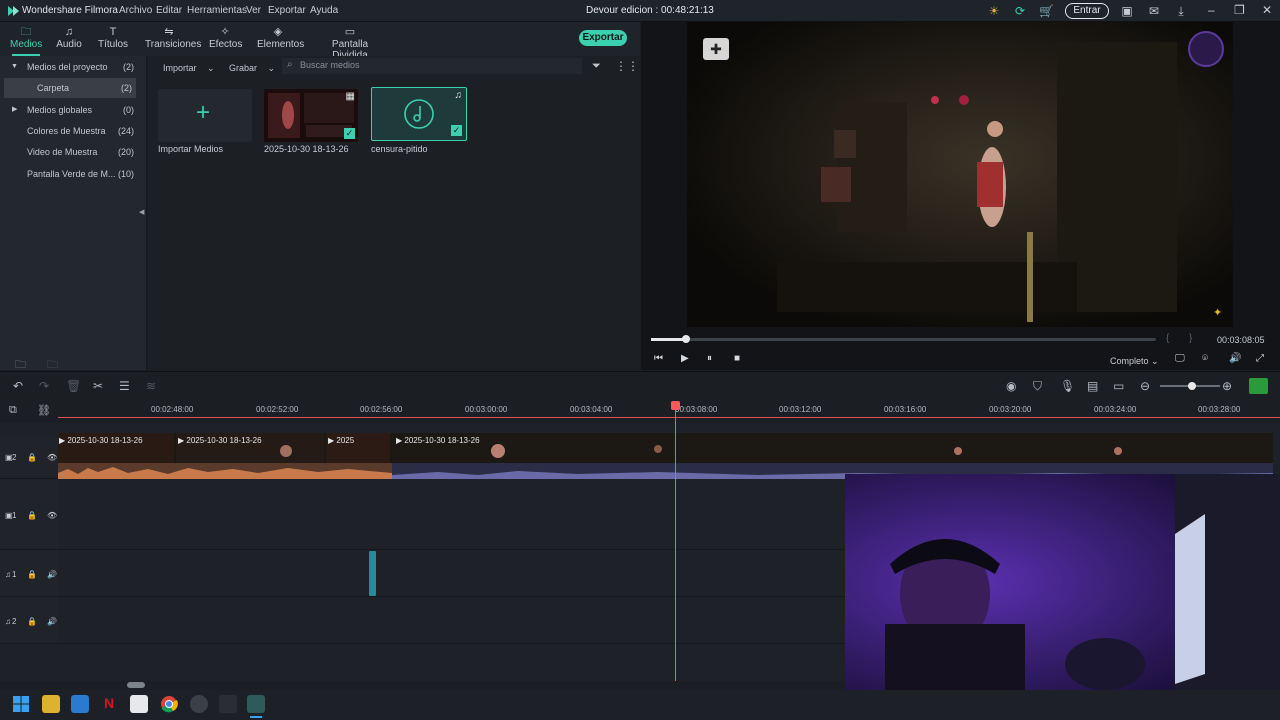 This screenshot has height=720, width=1280. Describe the element at coordinates (70, 67) in the screenshot. I see `sidebar-item-medios-proyecto: ▼ Medios del proyecto (2)` at that location.